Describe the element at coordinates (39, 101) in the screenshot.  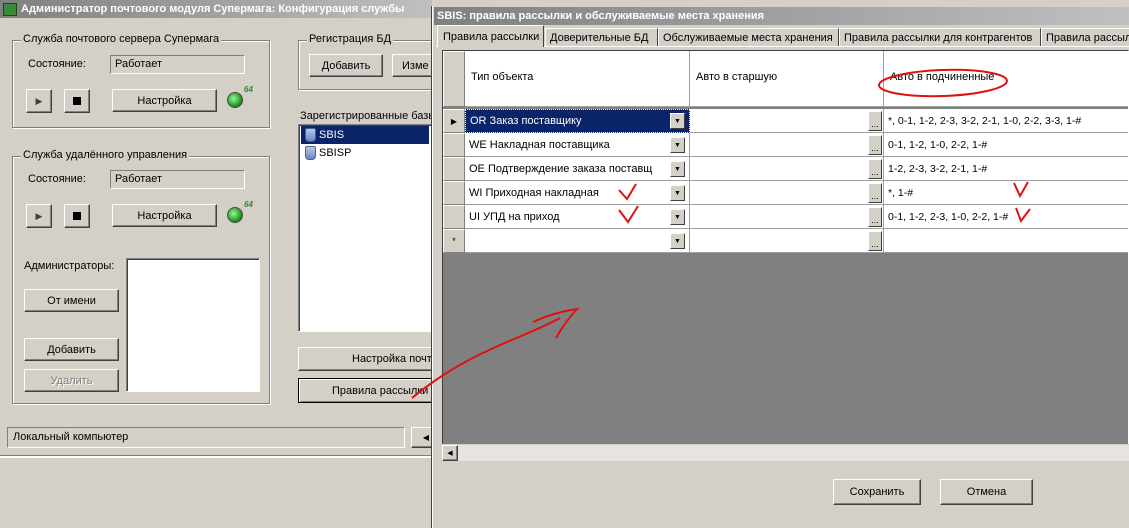
I see `mail-server-play-button: ▶` at that location.